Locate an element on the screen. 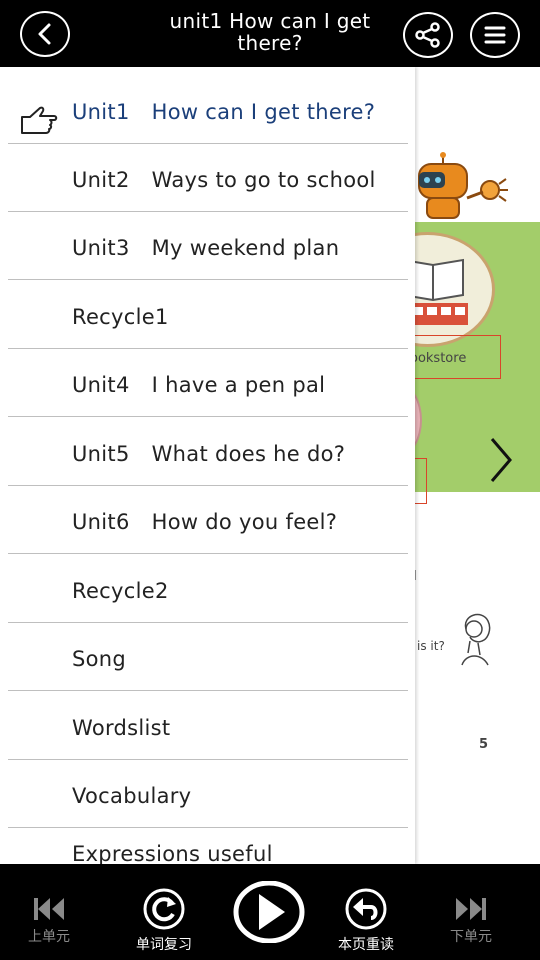 Image resolution: width=540 pixels, height=960 pixels. play-icon is located at coordinates (269, 912).